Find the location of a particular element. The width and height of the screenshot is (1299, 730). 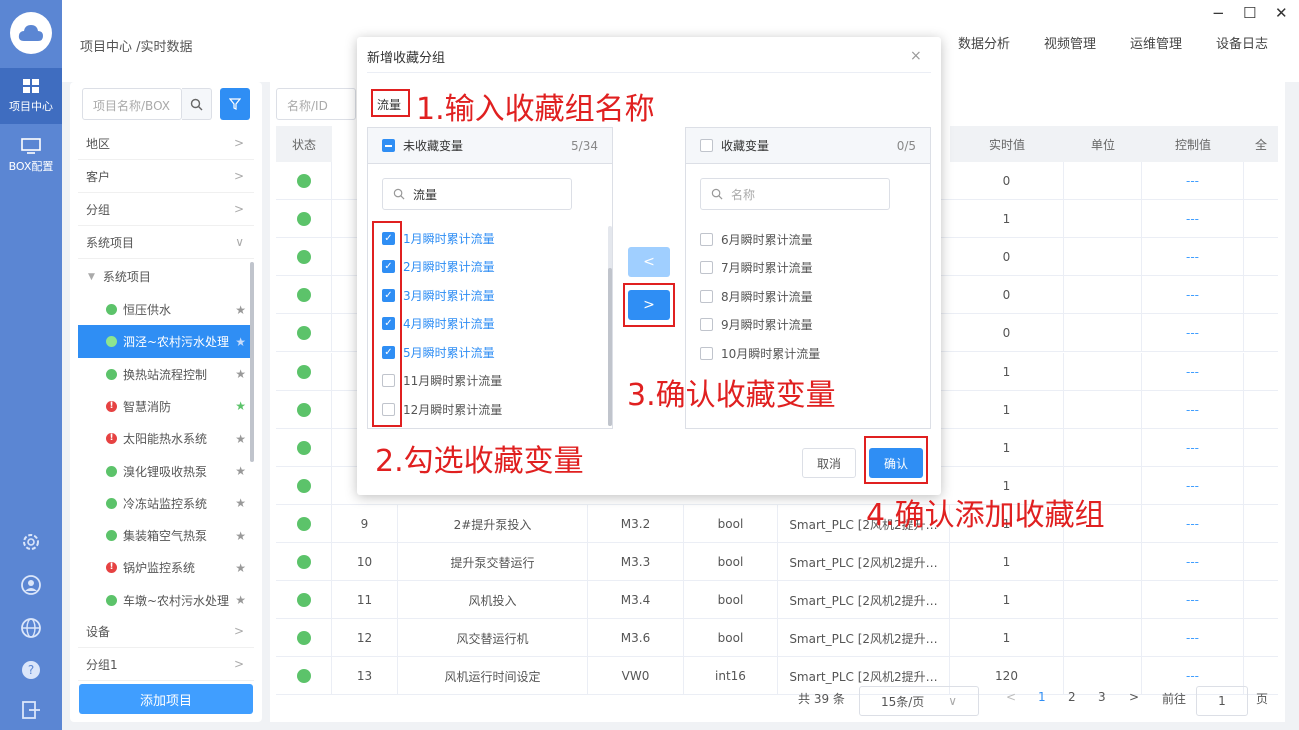

rail-item-project-center: 项目中心 is located at coordinates (31, 96).